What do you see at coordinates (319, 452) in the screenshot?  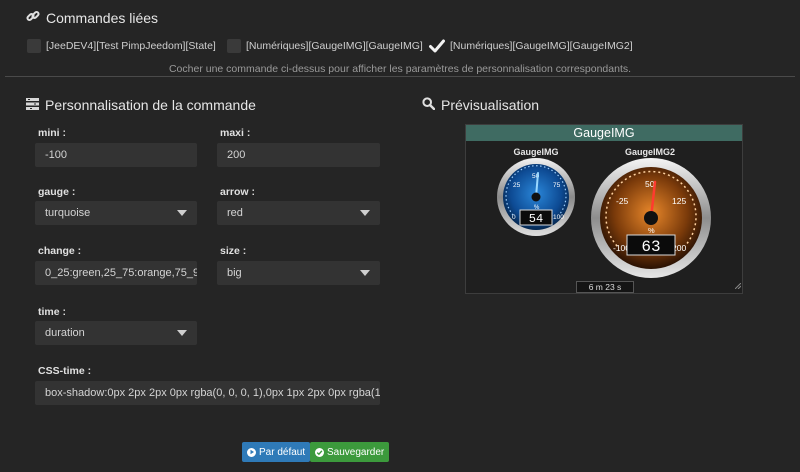 I see `check-circle-icon` at bounding box center [319, 452].